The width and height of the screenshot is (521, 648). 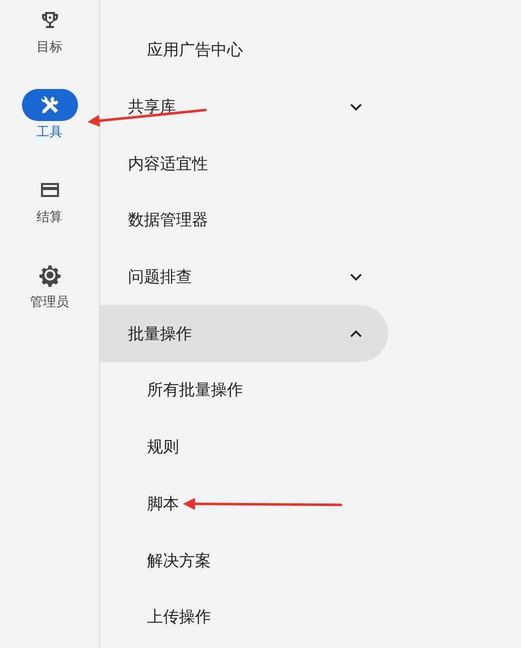 I want to click on nav-label: 目标, so click(x=49, y=48).